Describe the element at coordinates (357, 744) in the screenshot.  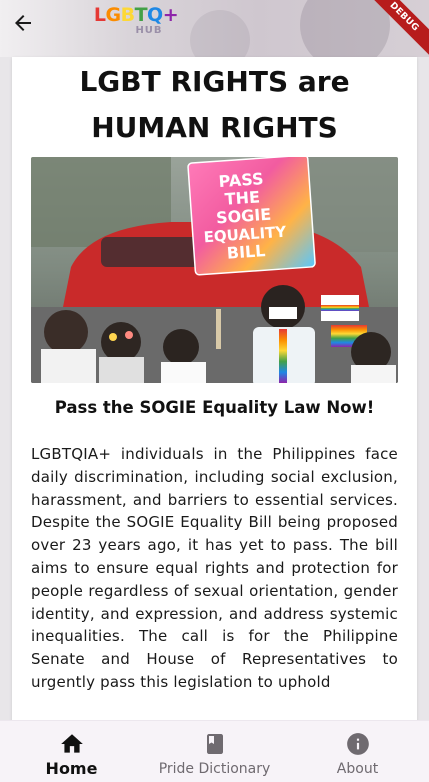
I see `info-icon` at that location.